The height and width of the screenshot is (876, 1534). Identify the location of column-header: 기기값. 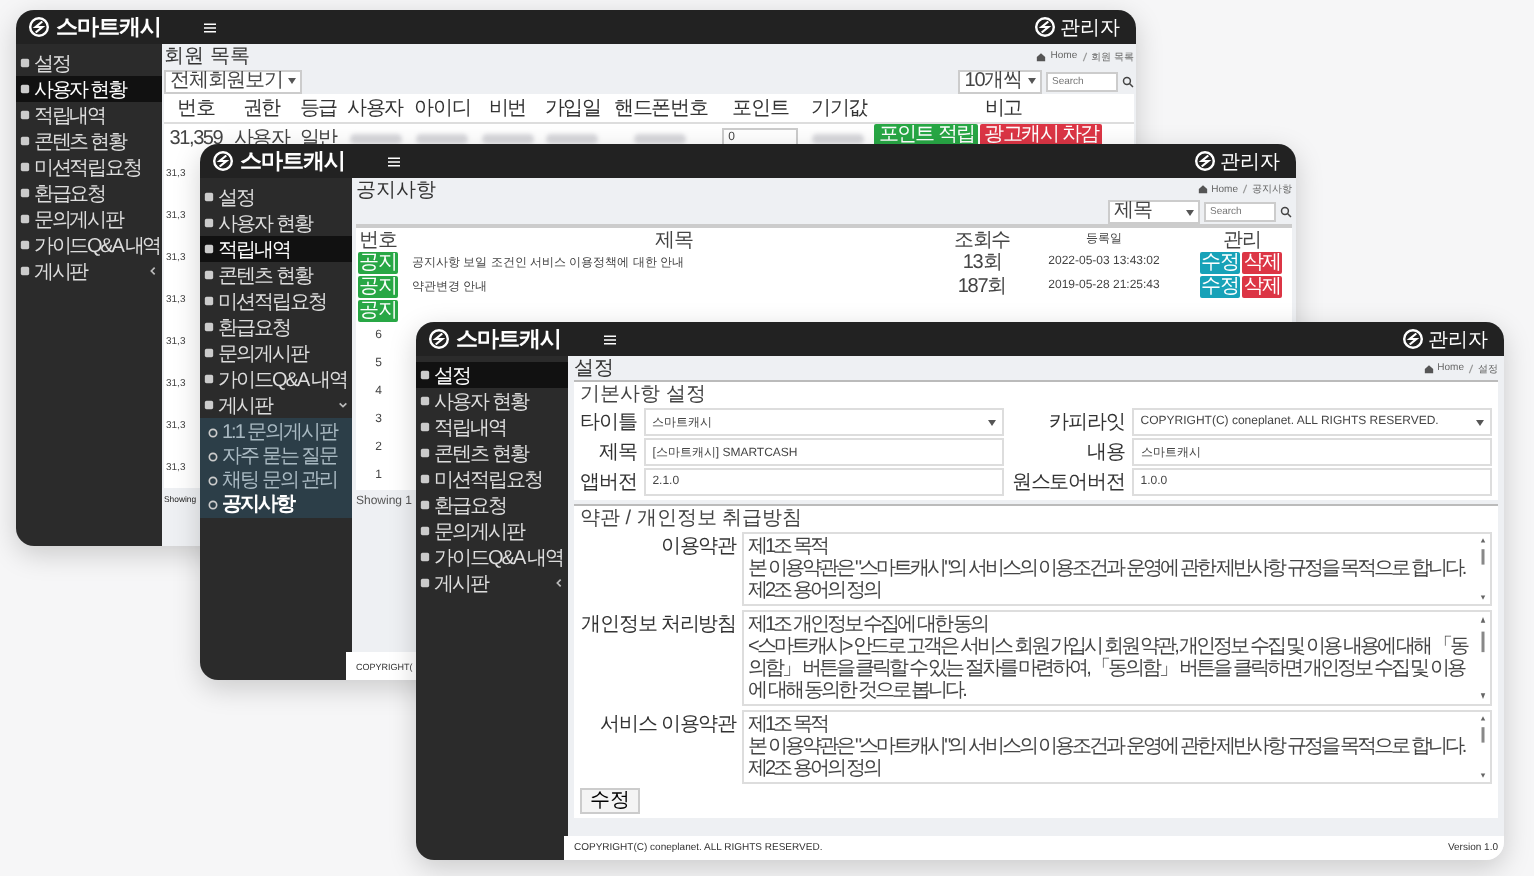
(839, 108).